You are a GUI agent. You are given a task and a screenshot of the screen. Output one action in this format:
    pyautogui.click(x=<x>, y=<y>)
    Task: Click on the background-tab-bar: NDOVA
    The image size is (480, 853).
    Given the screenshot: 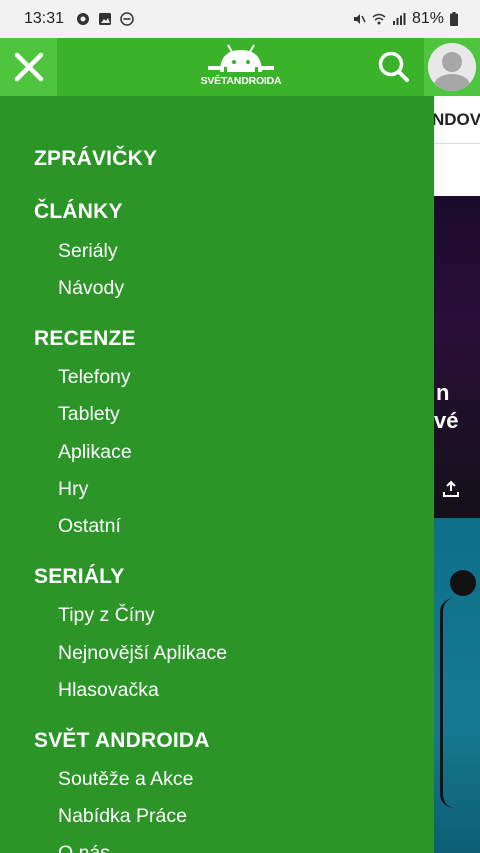 What is the action you would take?
    pyautogui.click(x=457, y=120)
    